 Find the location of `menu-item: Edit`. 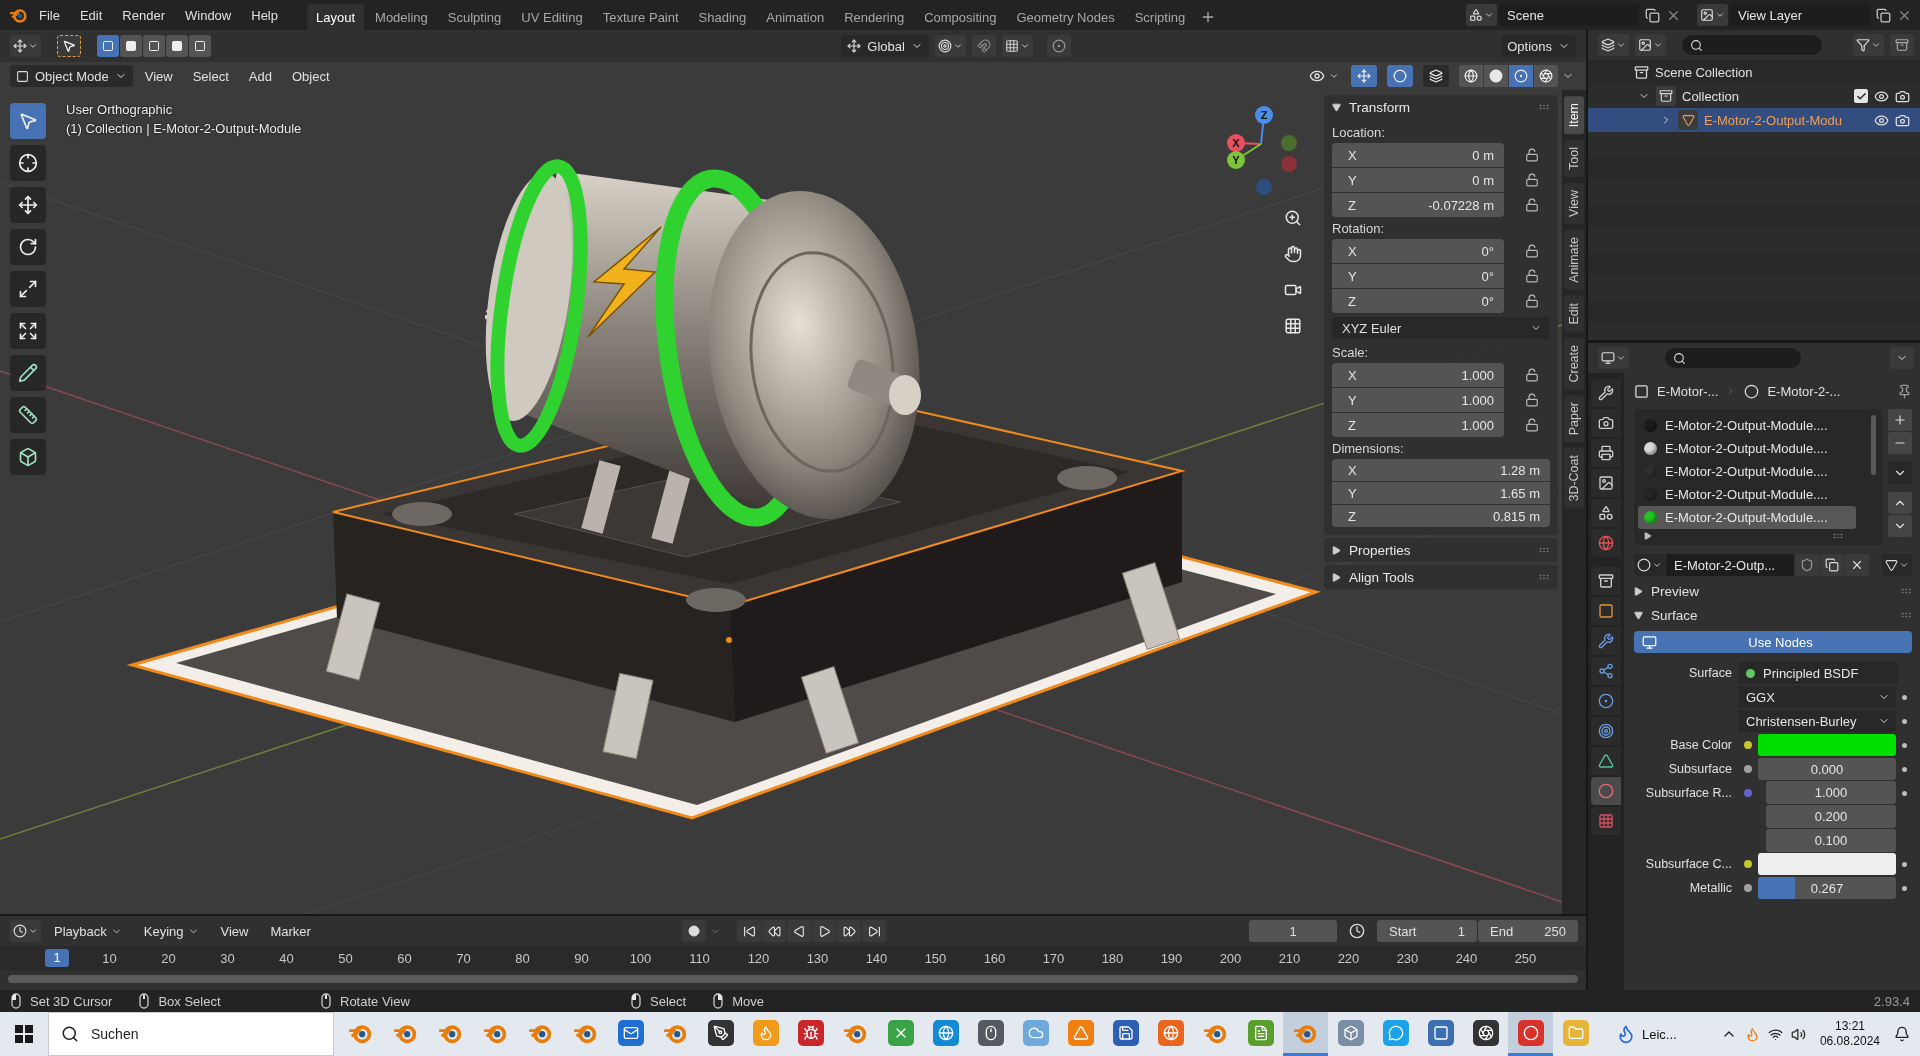

menu-item: Edit is located at coordinates (91, 15).